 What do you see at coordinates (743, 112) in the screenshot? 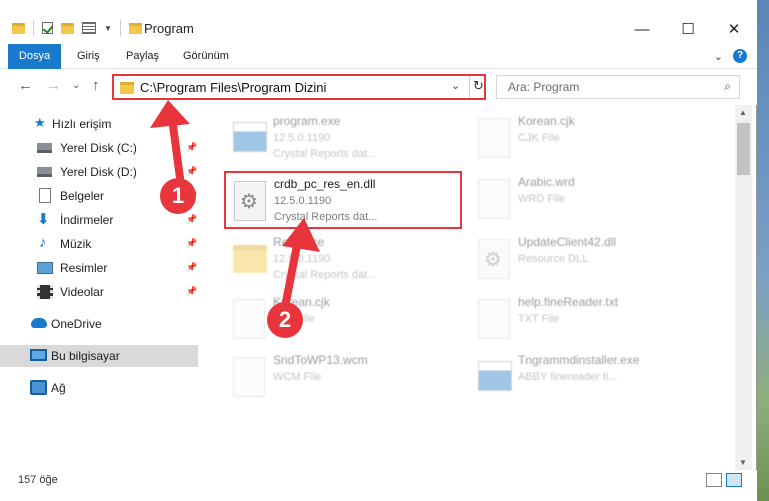
I see `scroll-up-icon: ▲` at bounding box center [743, 112].